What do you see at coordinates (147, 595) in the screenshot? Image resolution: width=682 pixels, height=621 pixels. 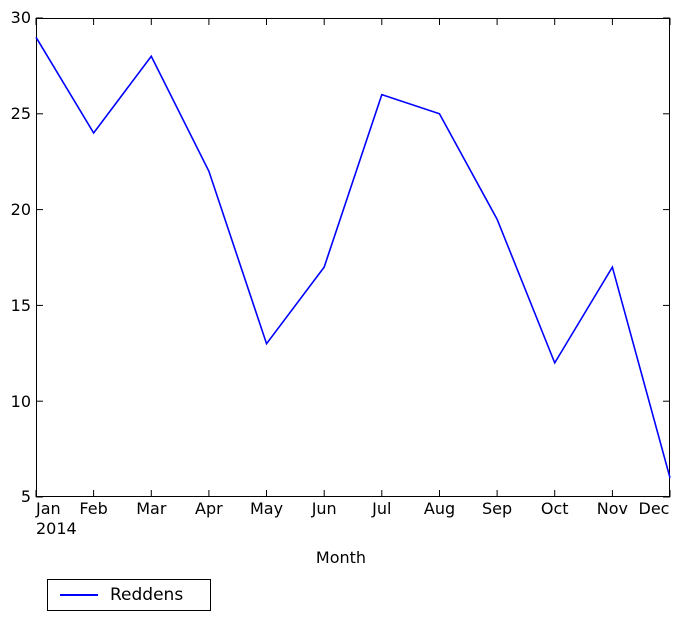 I see `legend-label-reddens: Reddens` at bounding box center [147, 595].